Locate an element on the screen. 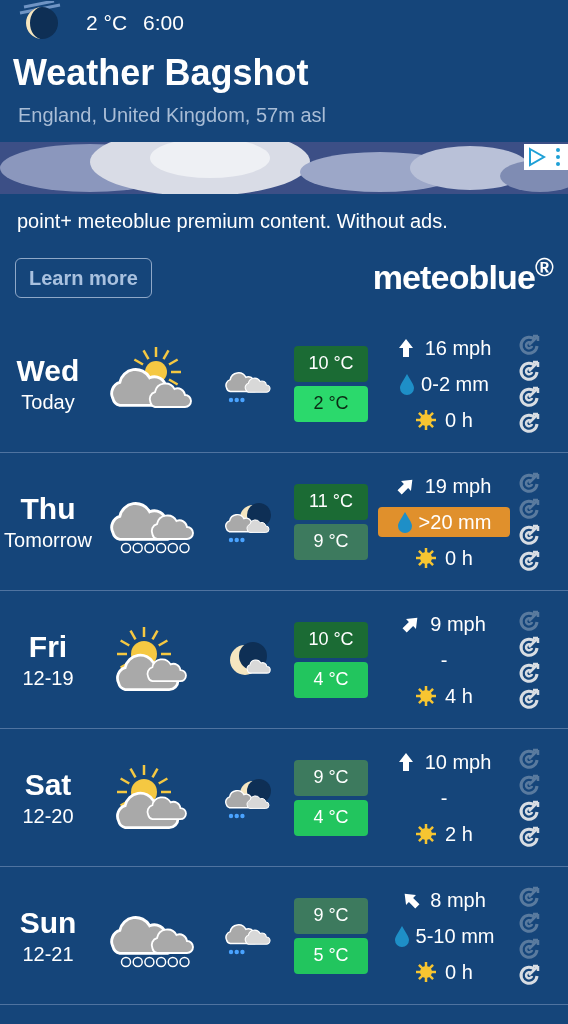 The height and width of the screenshot is (1024, 568). learn-more-button: Learn more is located at coordinates (83, 277).